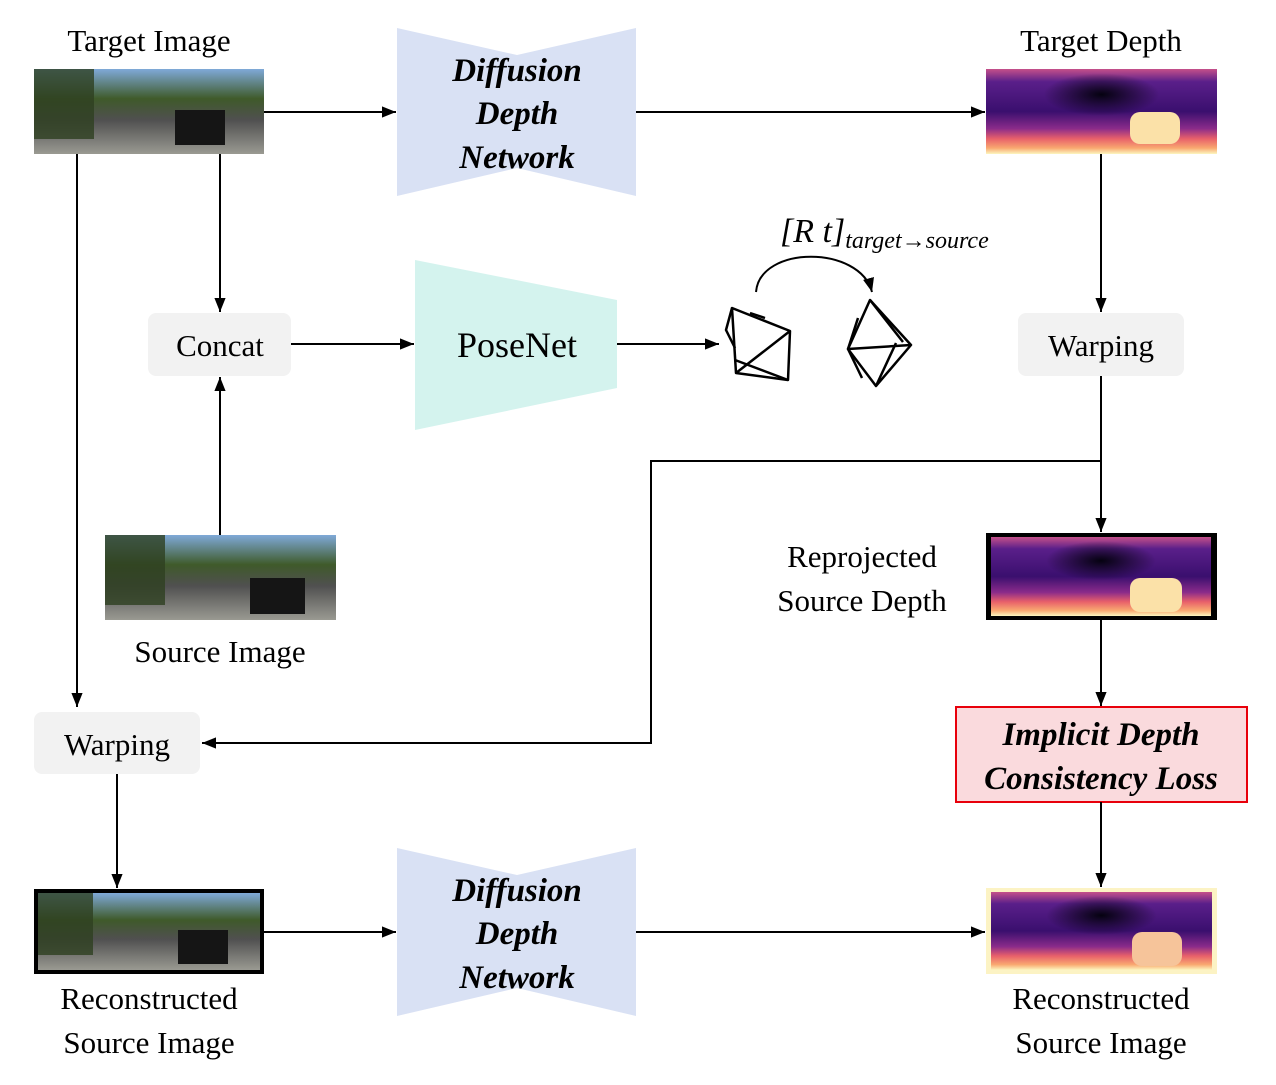 The width and height of the screenshot is (1276, 1085). I want to click on pose-transform-arrow, so click(814, 274).